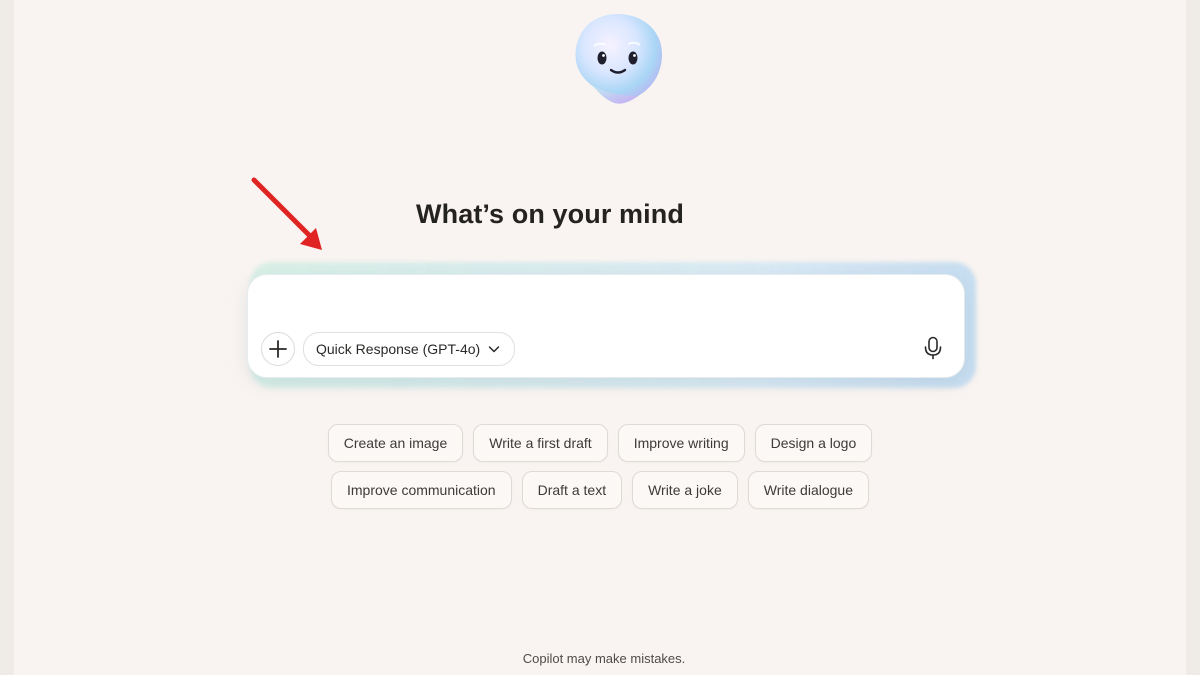 The height and width of the screenshot is (675, 1200). I want to click on suggestion-chip: Write a joke, so click(685, 490).